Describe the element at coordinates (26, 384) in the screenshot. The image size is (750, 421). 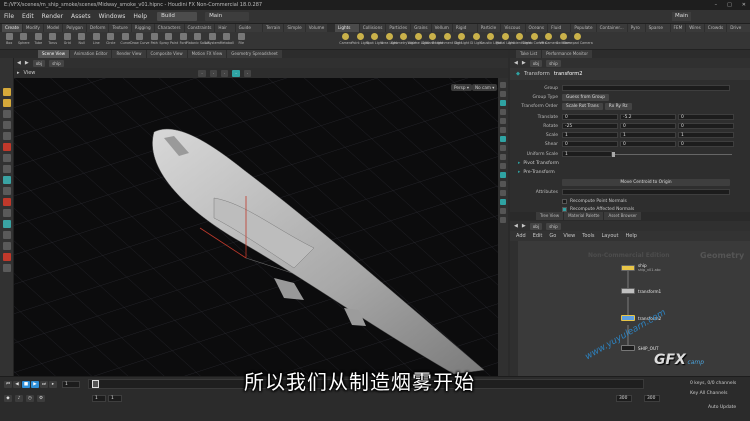
I see `stop-icon: ■` at that location.